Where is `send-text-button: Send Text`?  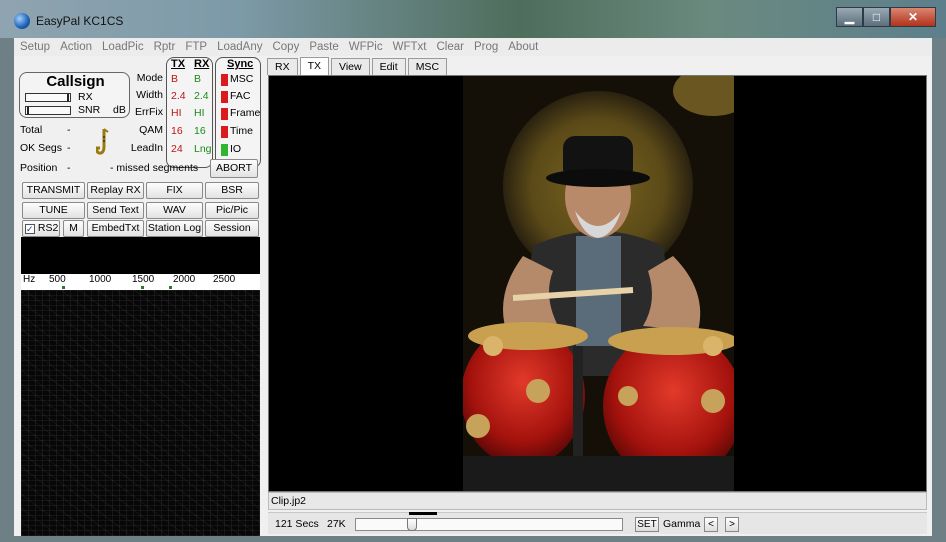 send-text-button: Send Text is located at coordinates (115, 210).